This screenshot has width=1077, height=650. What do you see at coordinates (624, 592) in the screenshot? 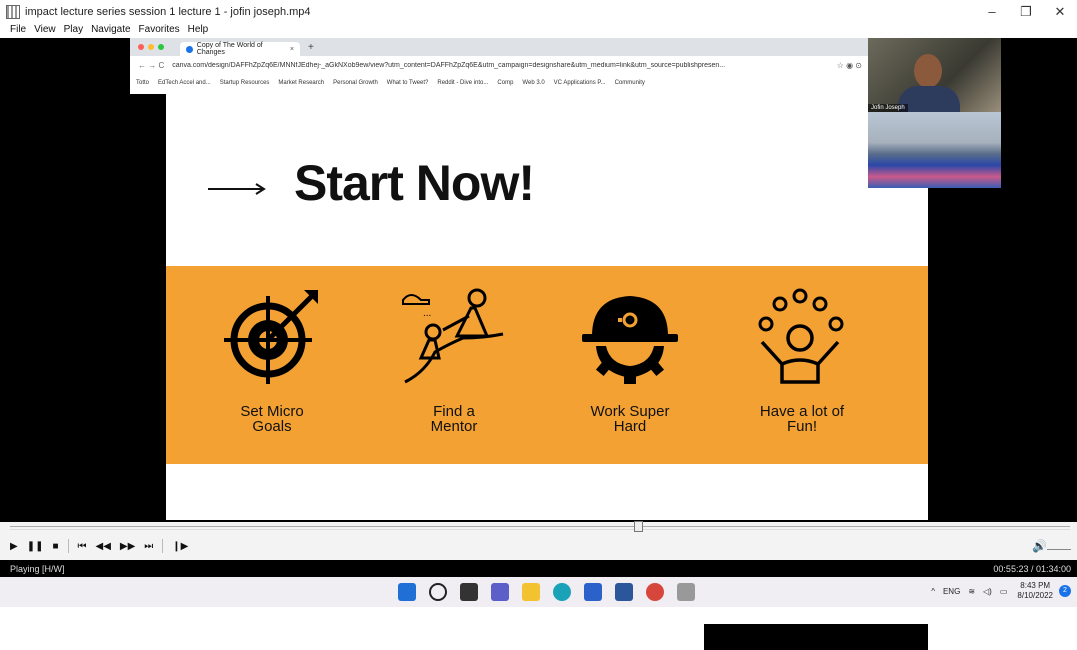
I see `word-icon` at bounding box center [624, 592].